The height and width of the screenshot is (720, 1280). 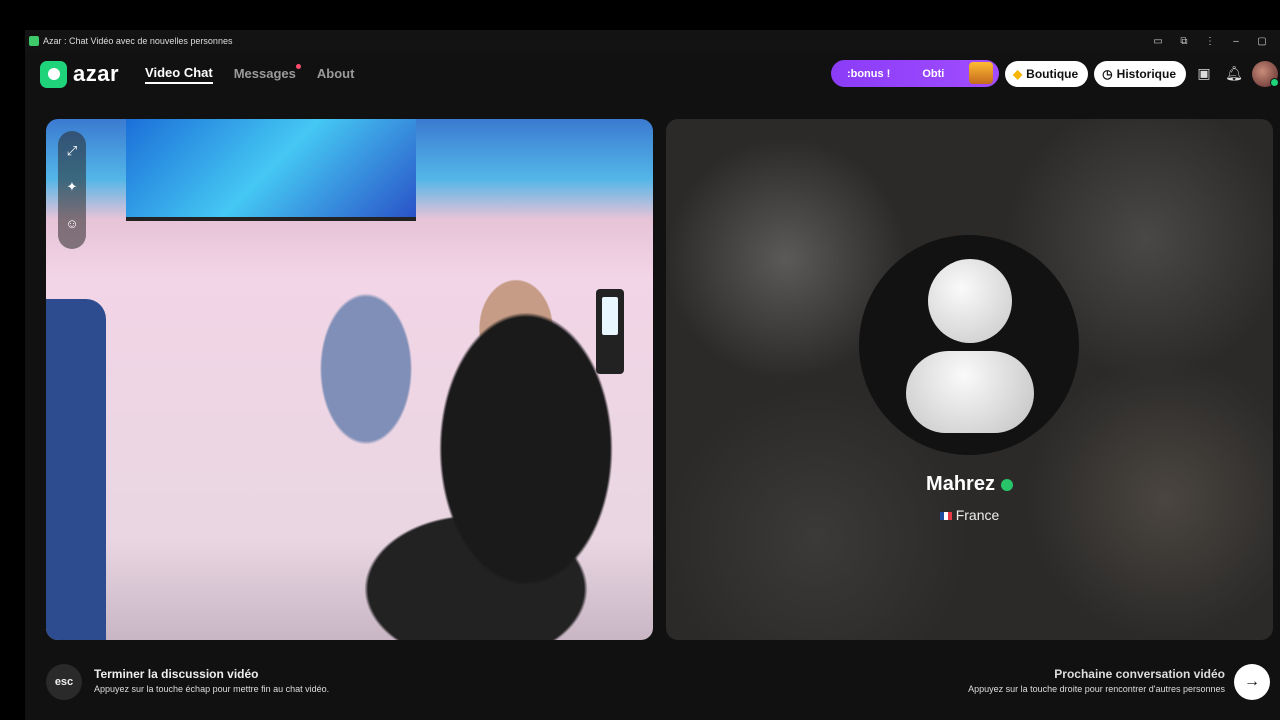 I want to click on avatar-body, so click(x=970, y=392).